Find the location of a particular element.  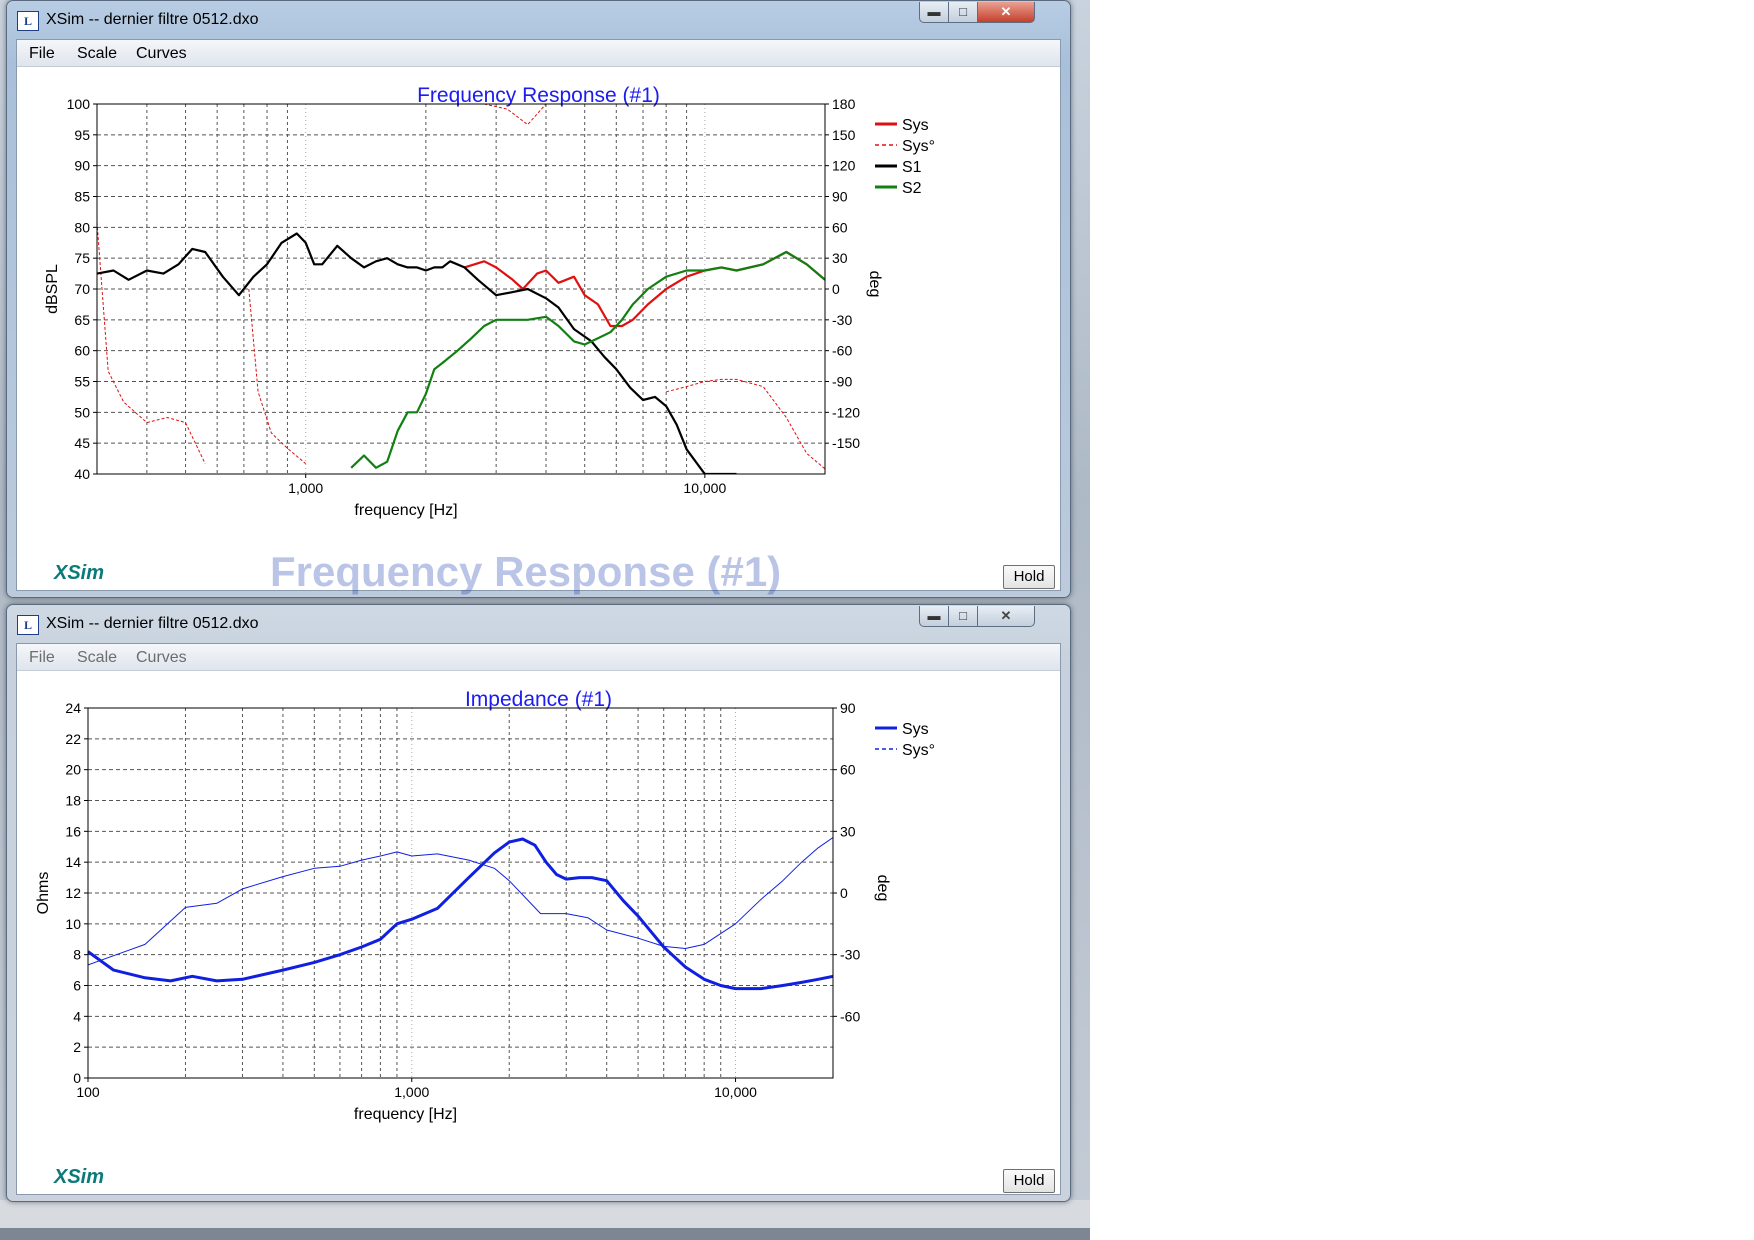

y-tick-label: 70 is located at coordinates (82, 289).